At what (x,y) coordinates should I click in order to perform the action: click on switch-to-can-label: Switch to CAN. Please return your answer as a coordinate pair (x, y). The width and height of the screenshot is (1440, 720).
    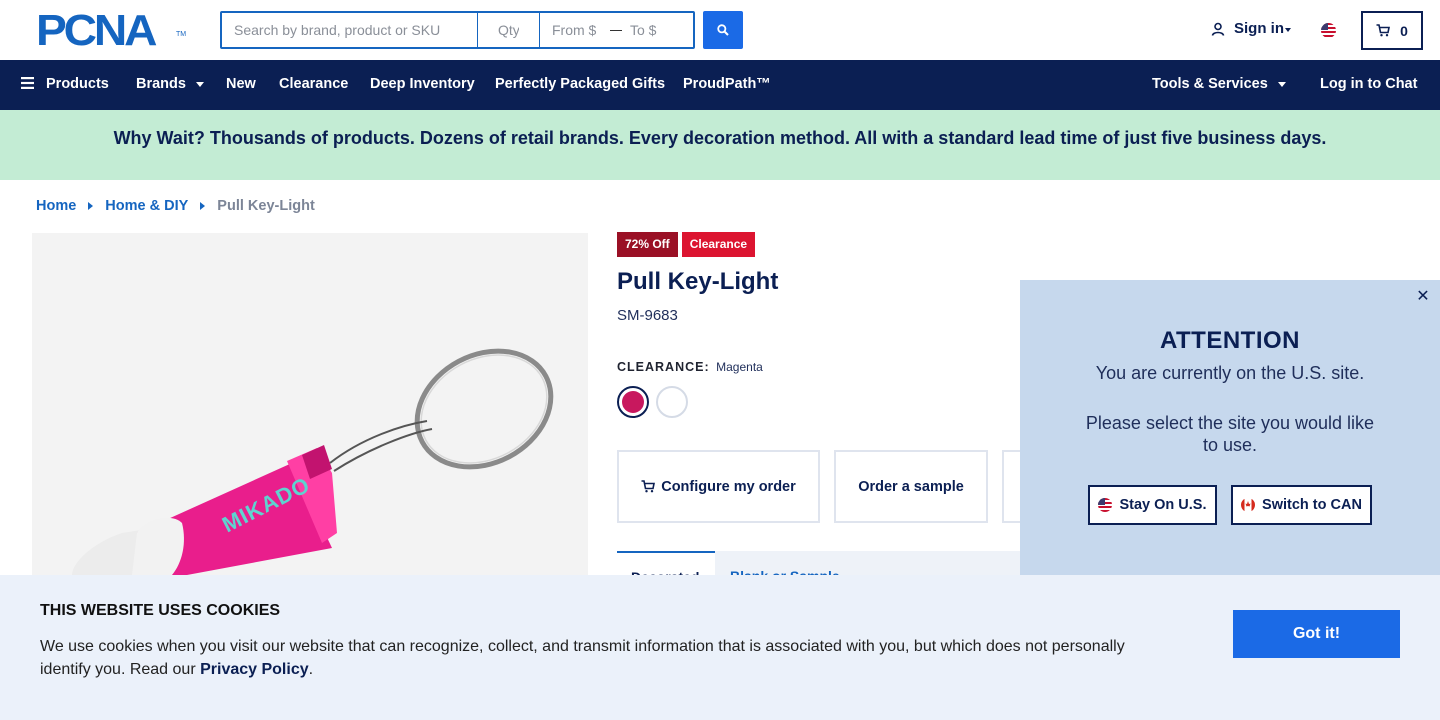
    Looking at the image, I should click on (1312, 505).